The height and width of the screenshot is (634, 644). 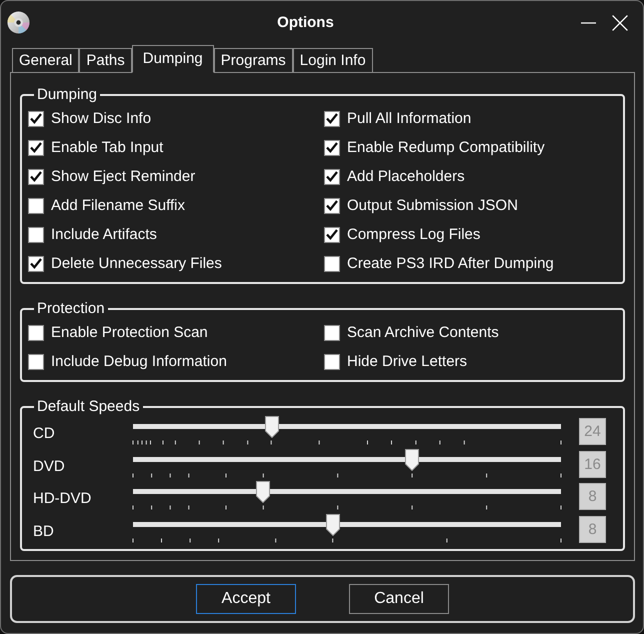 I want to click on tab: Login Info, so click(x=332, y=60).